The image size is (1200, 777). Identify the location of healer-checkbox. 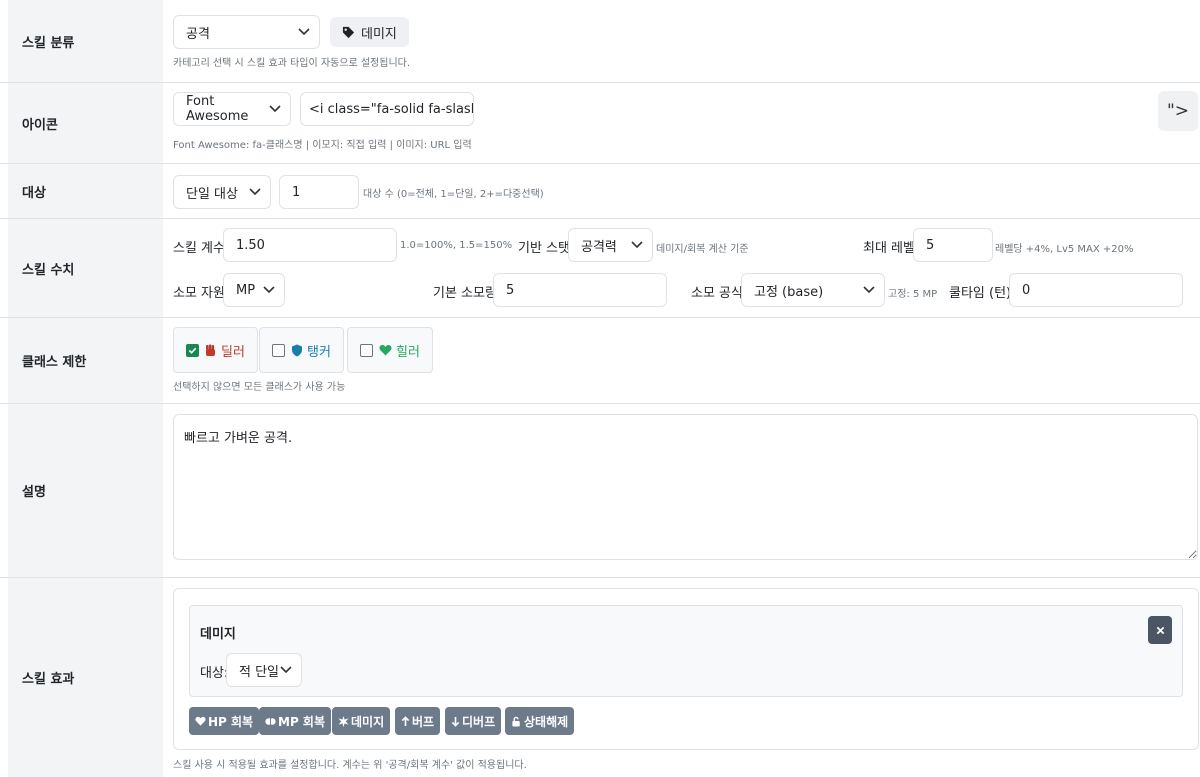
(366, 350).